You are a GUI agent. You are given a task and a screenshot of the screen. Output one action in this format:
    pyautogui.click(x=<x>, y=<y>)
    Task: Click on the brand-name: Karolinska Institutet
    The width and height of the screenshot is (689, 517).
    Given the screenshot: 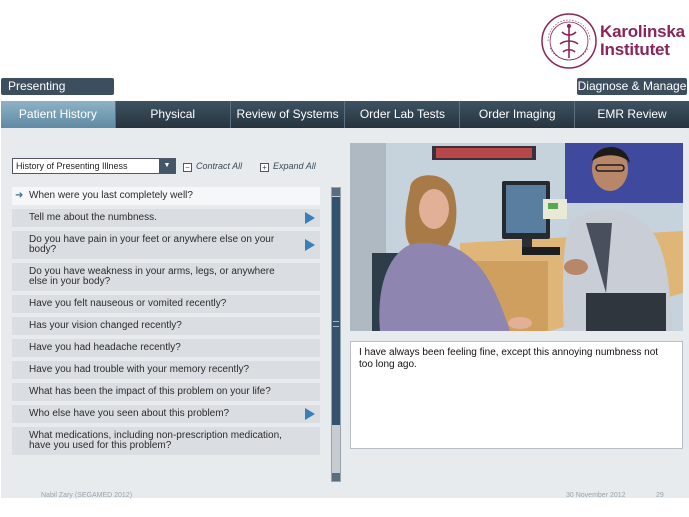 What is the action you would take?
    pyautogui.click(x=642, y=41)
    